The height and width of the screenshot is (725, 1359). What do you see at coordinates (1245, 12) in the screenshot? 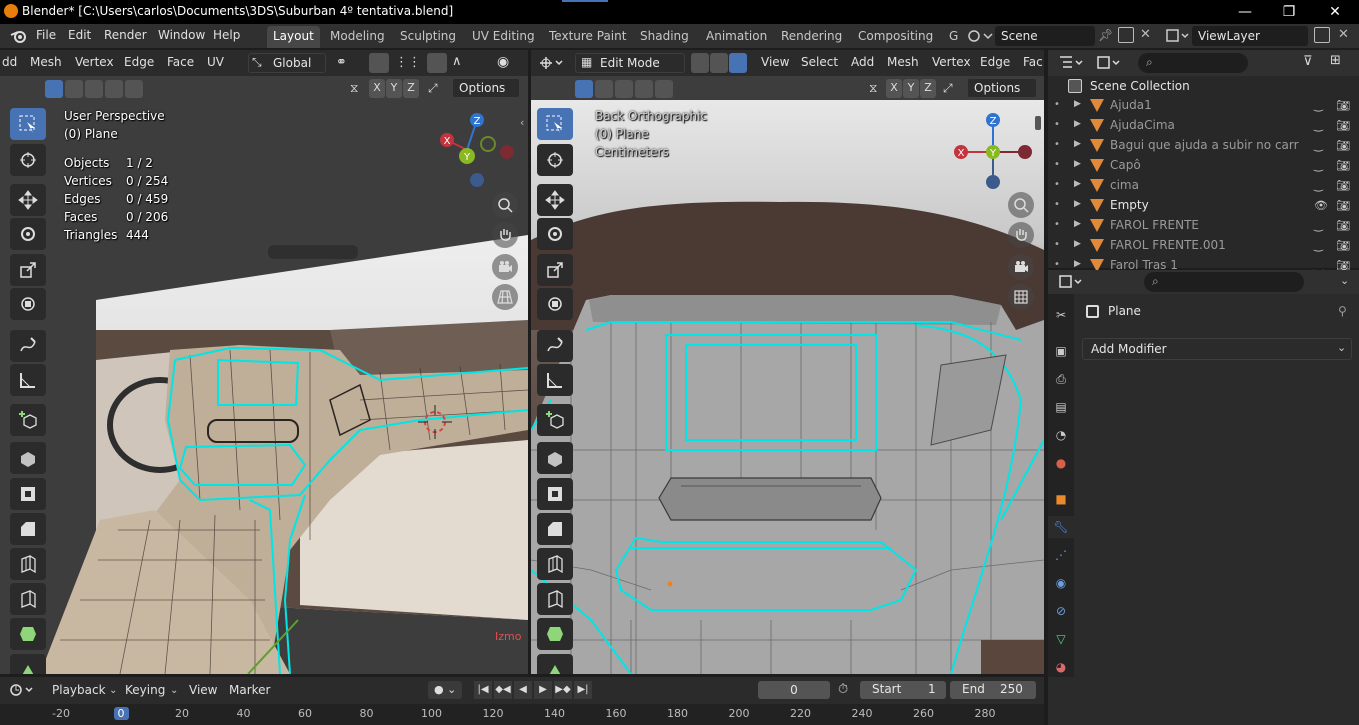
I see `minimize-button: —` at bounding box center [1245, 12].